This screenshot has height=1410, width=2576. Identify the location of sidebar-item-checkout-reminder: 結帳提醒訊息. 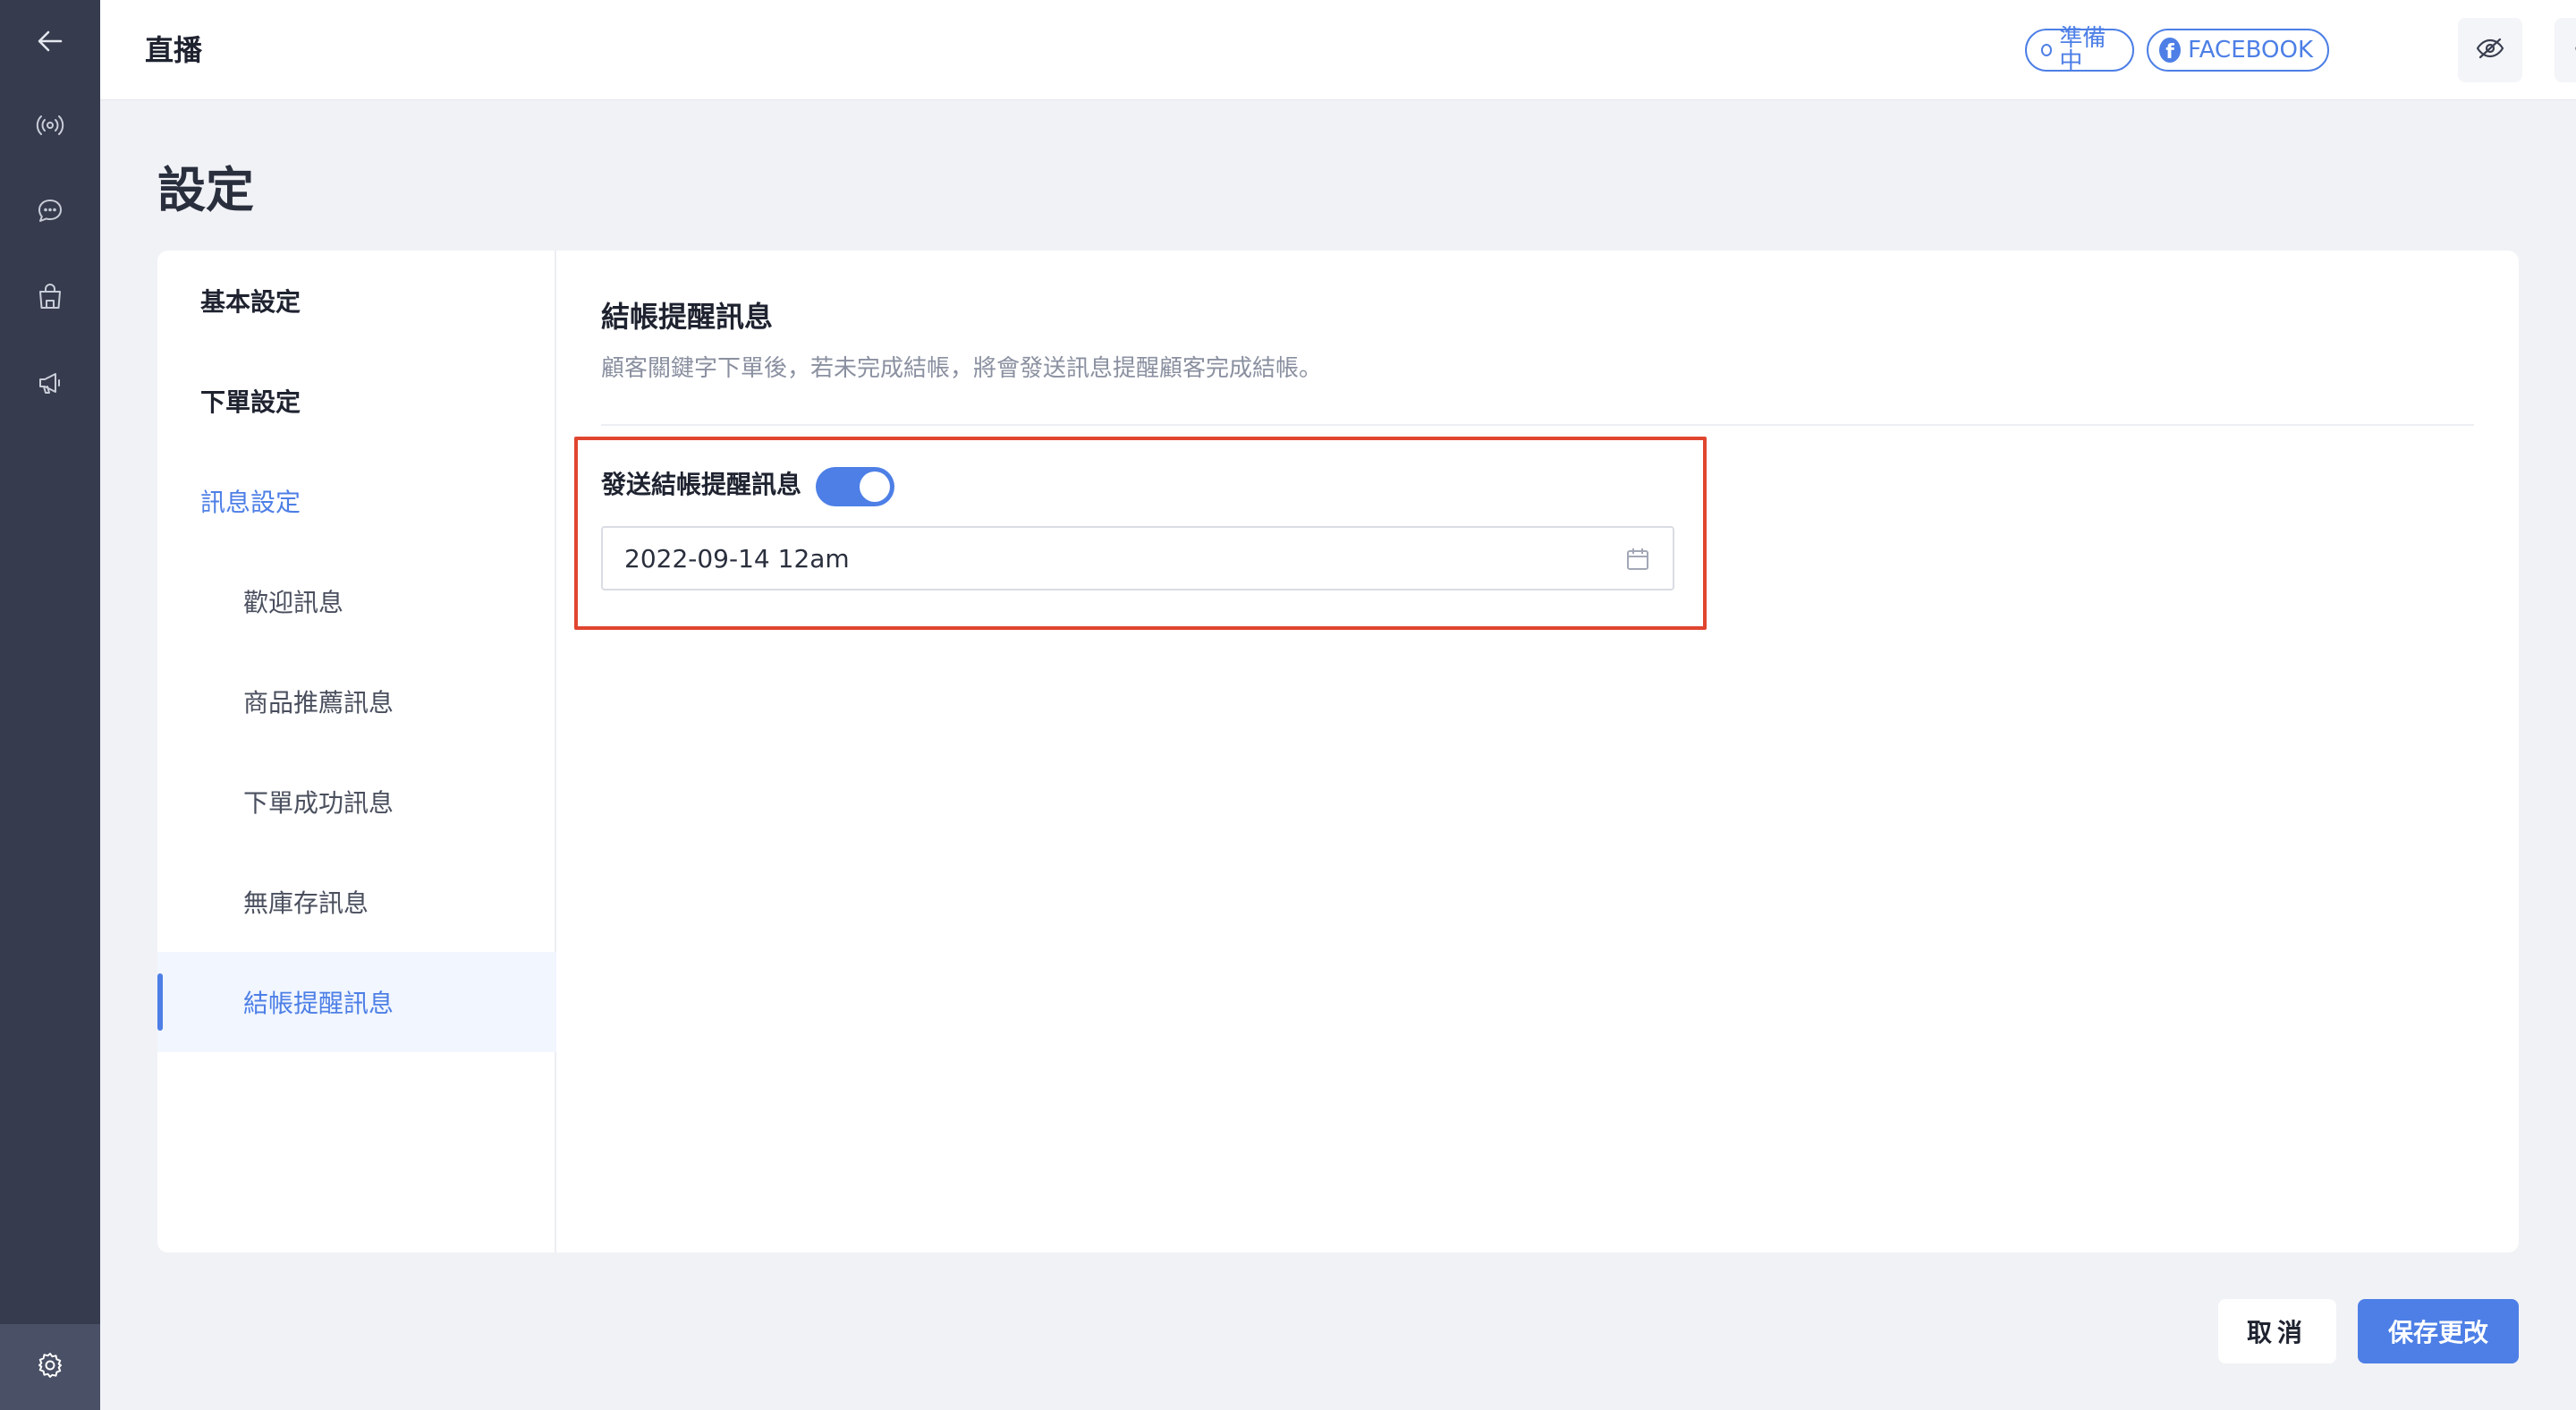
(356, 1002).